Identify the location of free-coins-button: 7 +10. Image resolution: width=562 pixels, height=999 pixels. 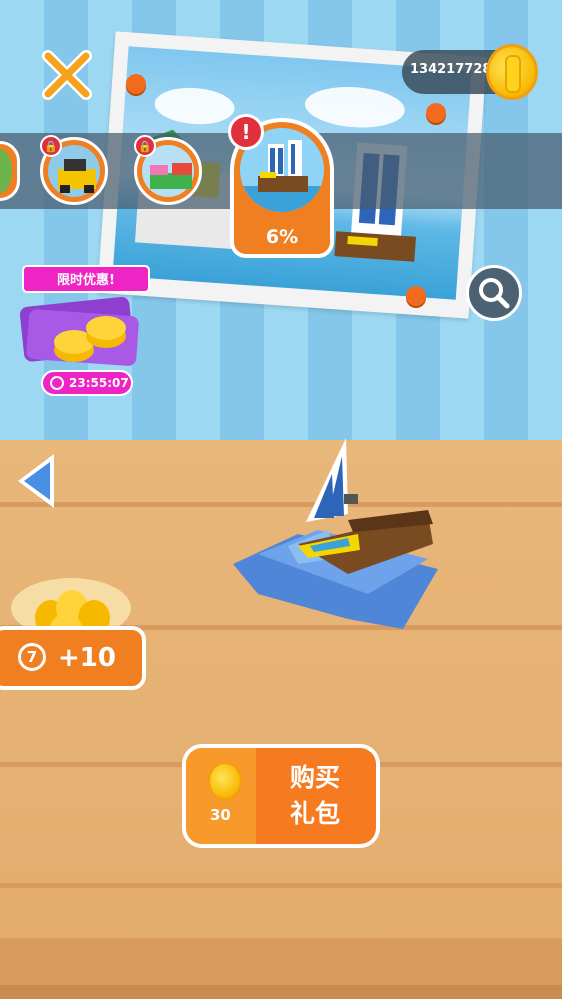
(73, 658).